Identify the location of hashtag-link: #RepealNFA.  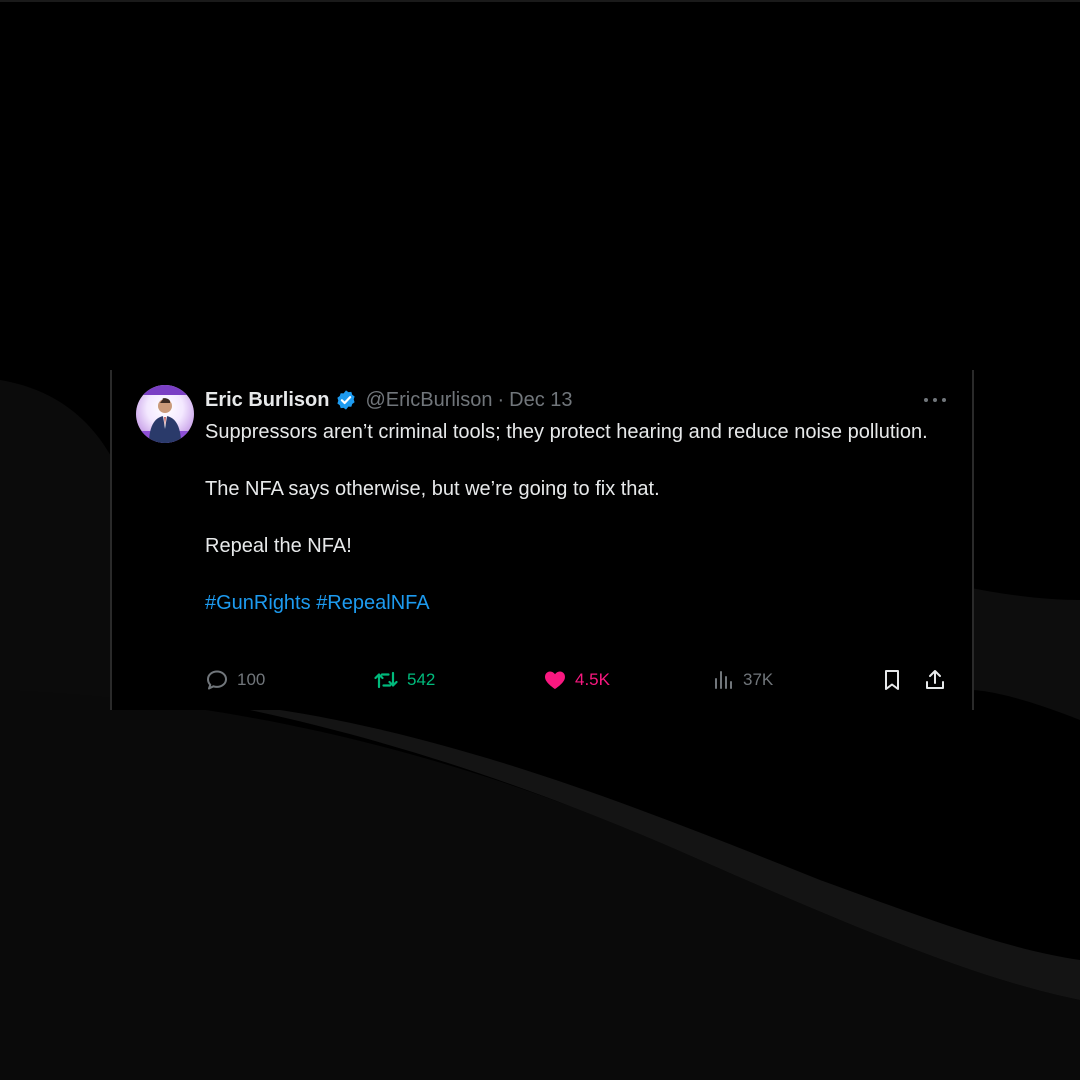
(372, 603).